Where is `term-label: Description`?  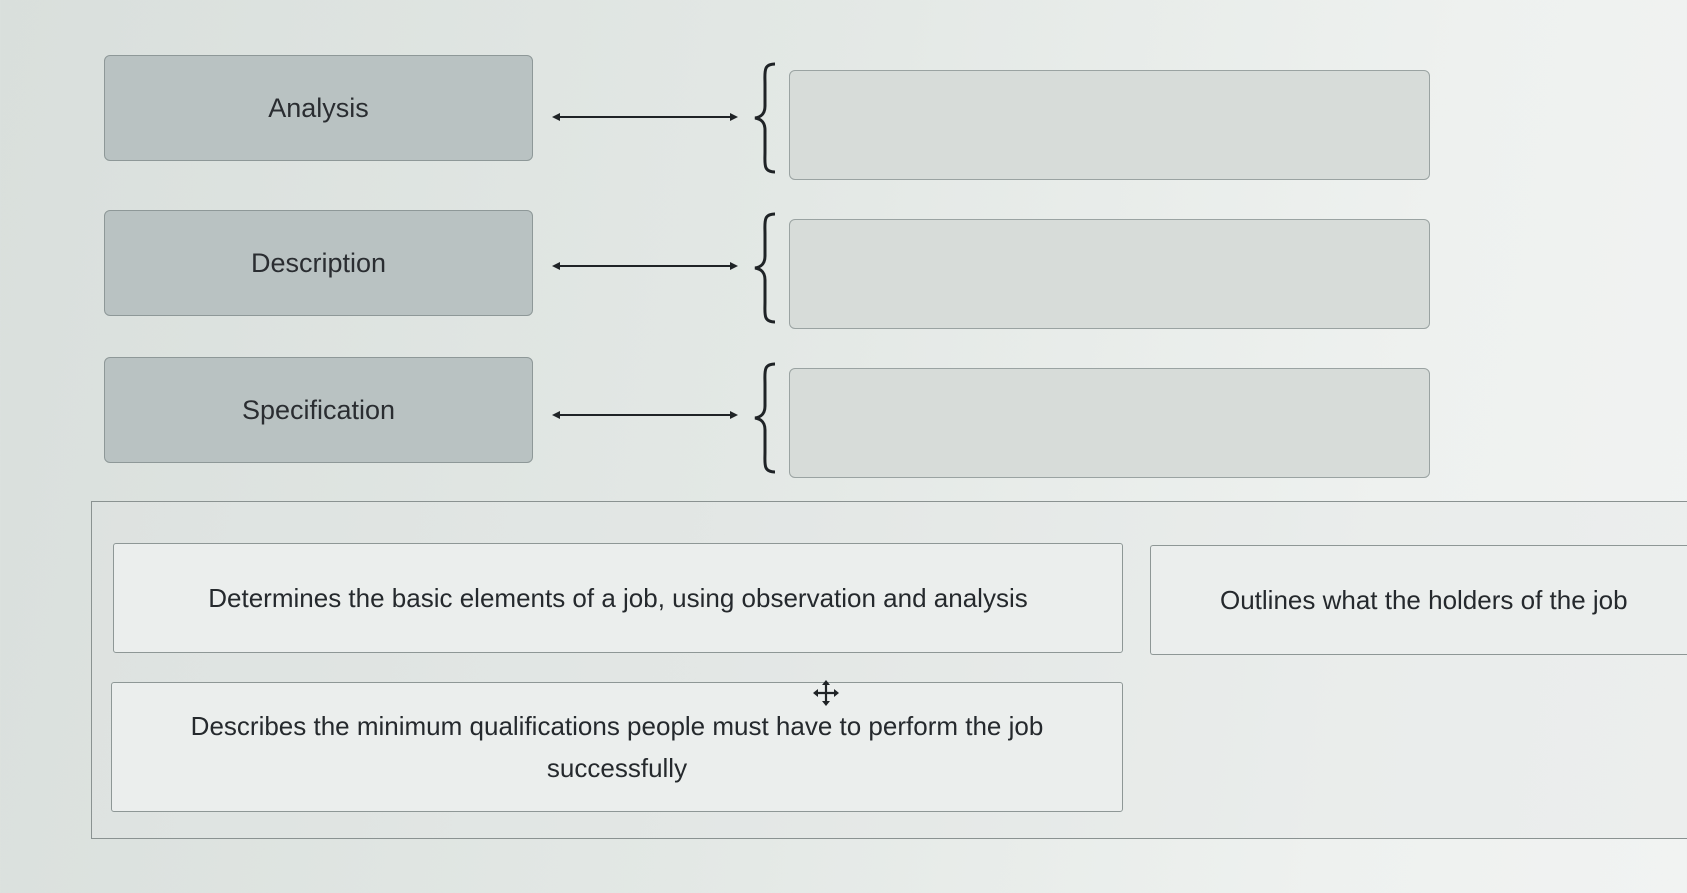
term-label: Description is located at coordinates (318, 262).